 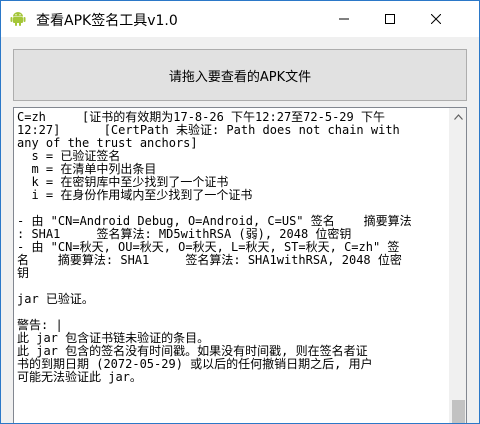 I want to click on minimize-button, so click(x=344, y=19).